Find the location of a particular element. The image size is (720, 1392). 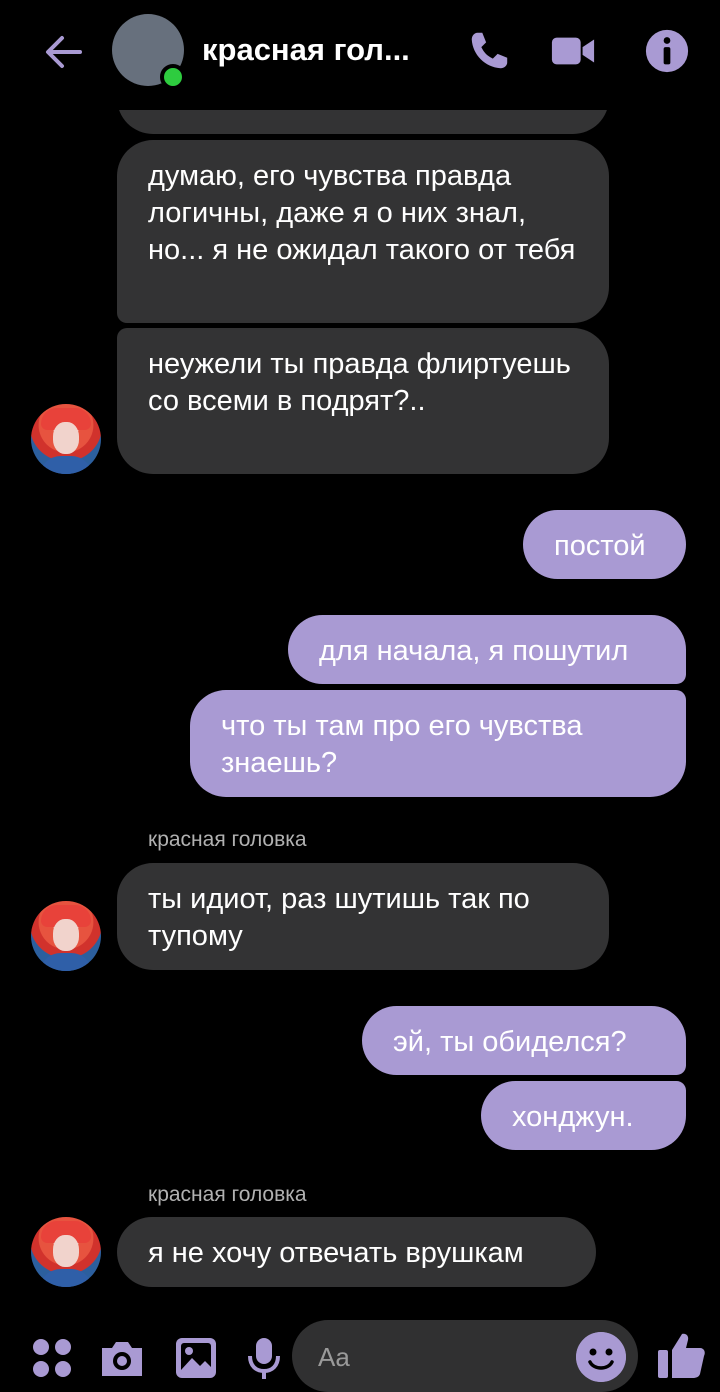

arrow-left-icon is located at coordinates (64, 52).